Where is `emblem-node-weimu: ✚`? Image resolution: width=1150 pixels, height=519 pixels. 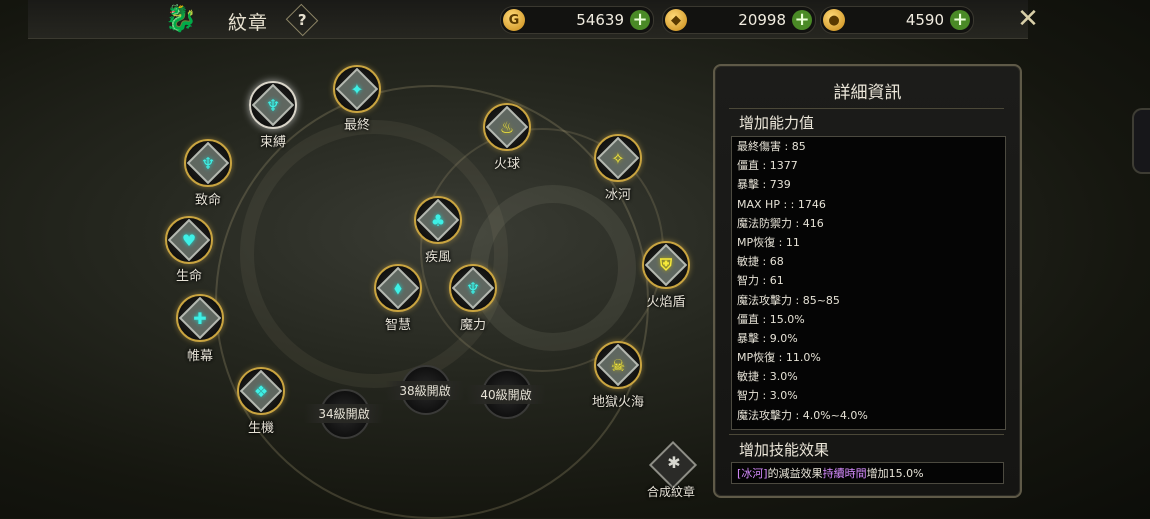
emblem-node-weimu: ✚ is located at coordinates (200, 318).